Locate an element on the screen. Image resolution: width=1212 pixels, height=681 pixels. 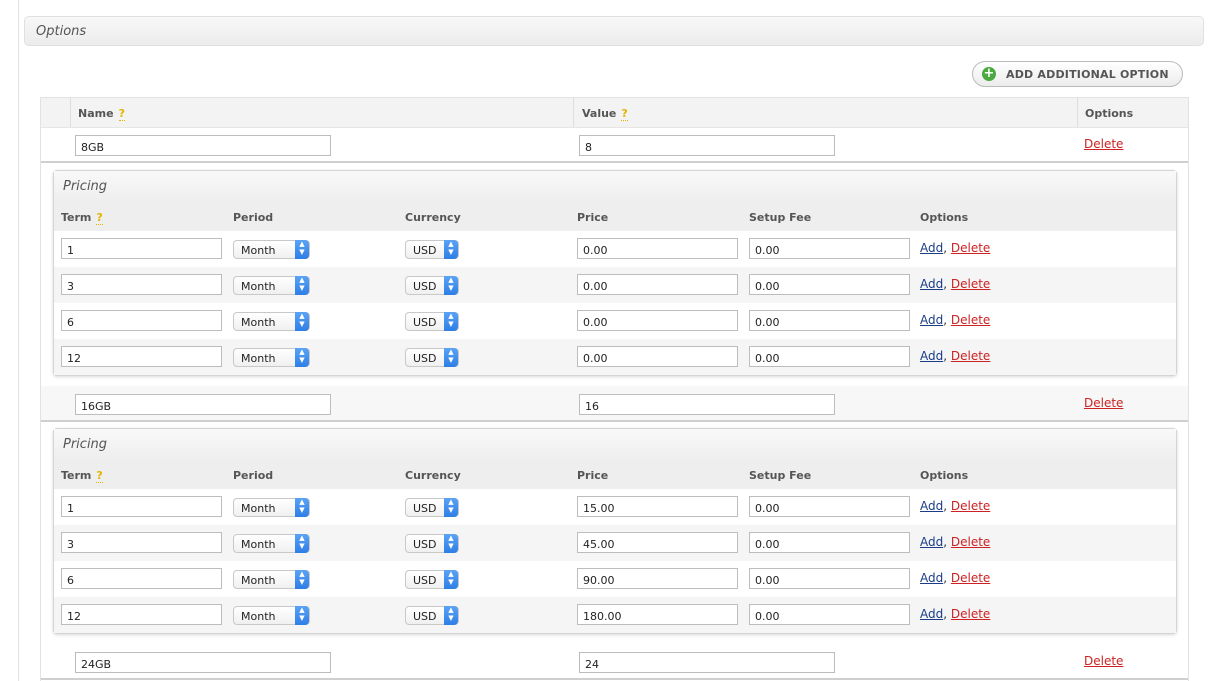
add-additional-option-button: + ADD ADDITIONAL OPTION is located at coordinates (1077, 74).